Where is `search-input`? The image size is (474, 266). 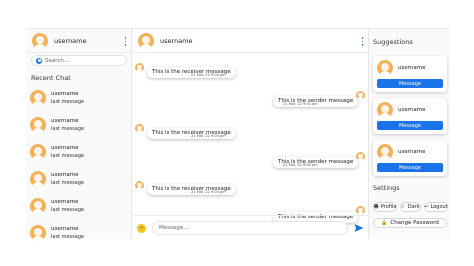
search-input is located at coordinates (85, 60).